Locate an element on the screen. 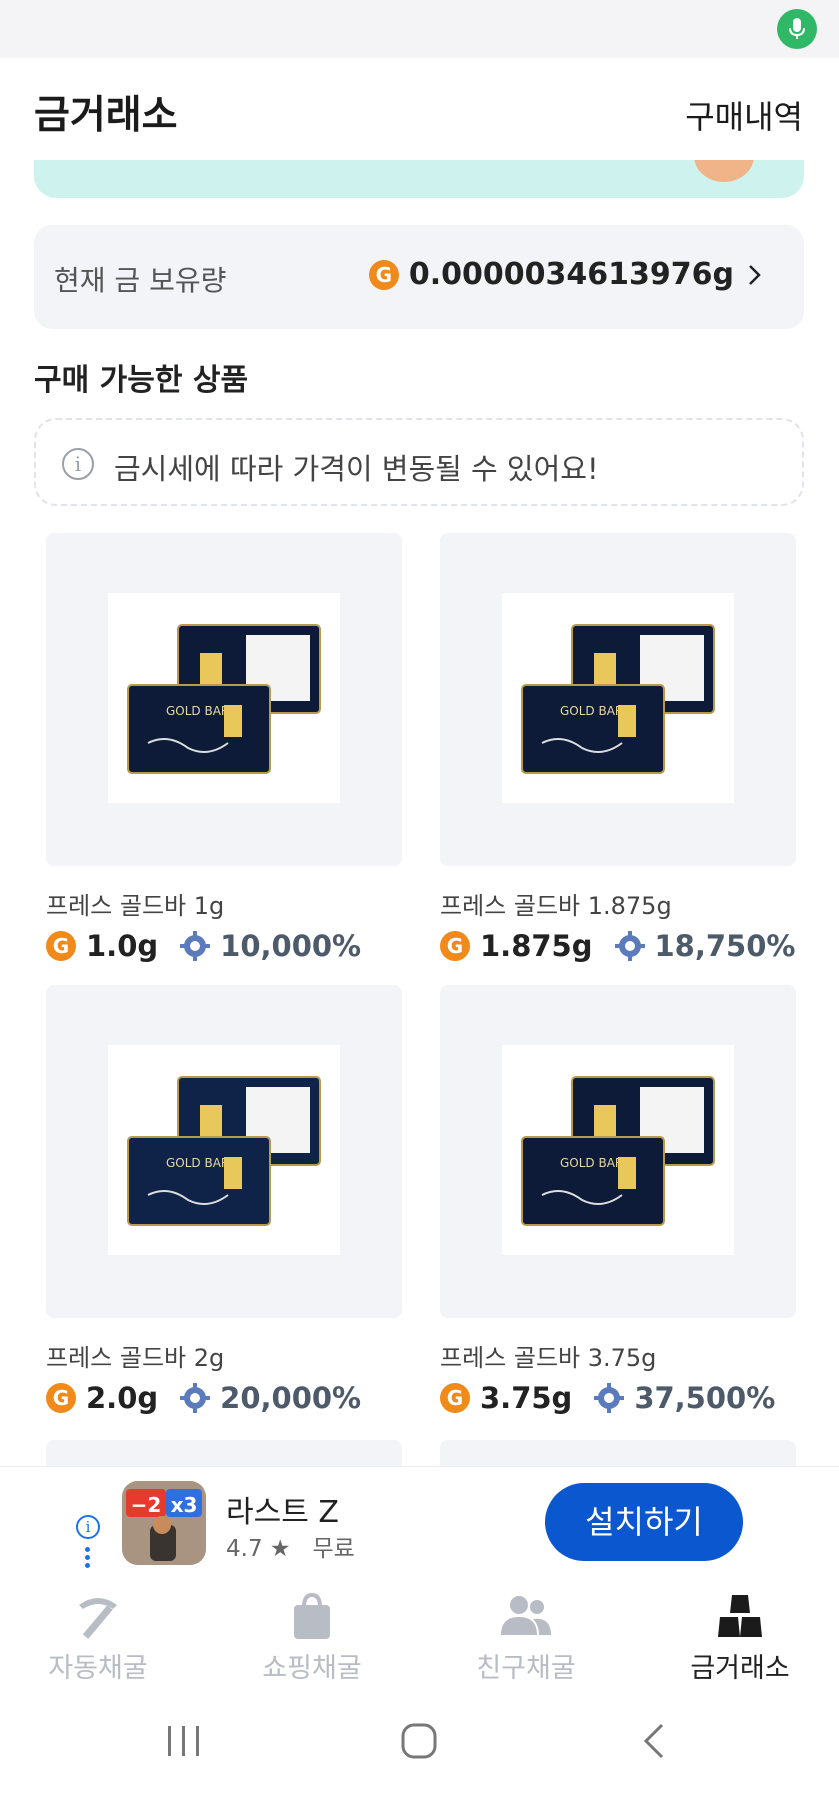 The height and width of the screenshot is (1800, 839). product-card: GOLD BAR 프레스 골드바 2g G 2.0g 20,000% is located at coordinates (224, 1200).